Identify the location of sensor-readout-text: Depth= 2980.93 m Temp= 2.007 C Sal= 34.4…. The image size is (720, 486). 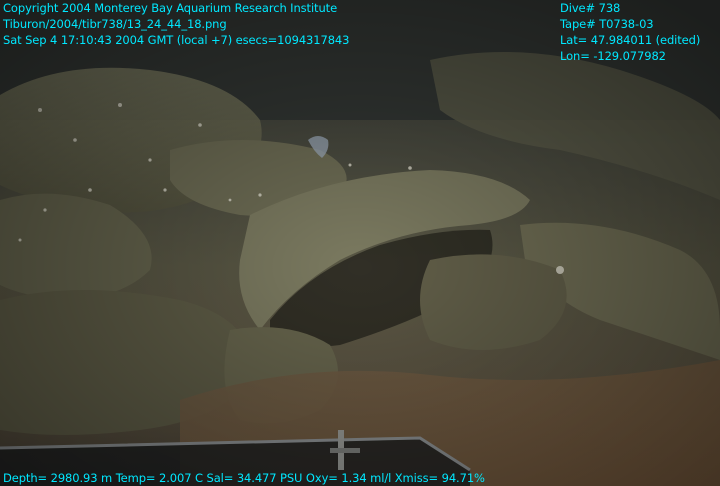
(244, 478).